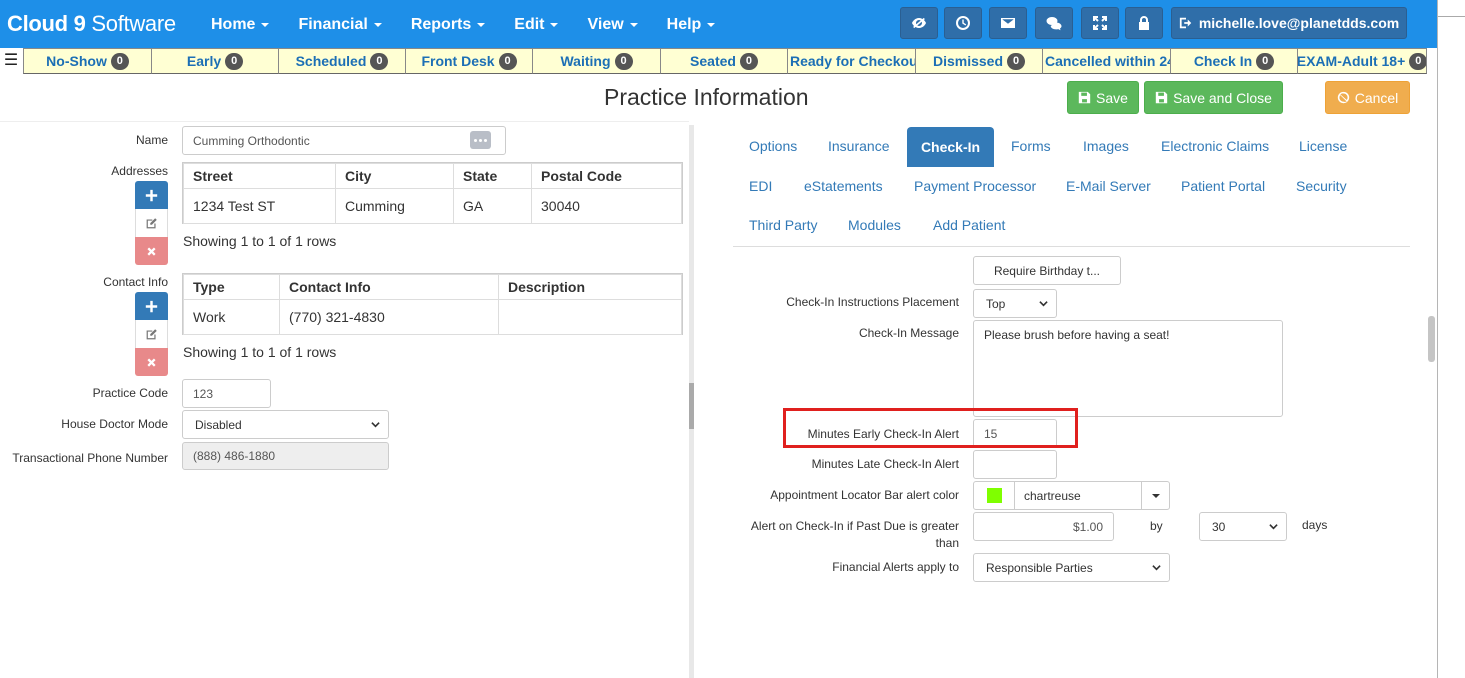 The width and height of the screenshot is (1465, 678). Describe the element at coordinates (979, 61) in the screenshot. I see `status-tab-dismissed: Dismissed 0` at that location.